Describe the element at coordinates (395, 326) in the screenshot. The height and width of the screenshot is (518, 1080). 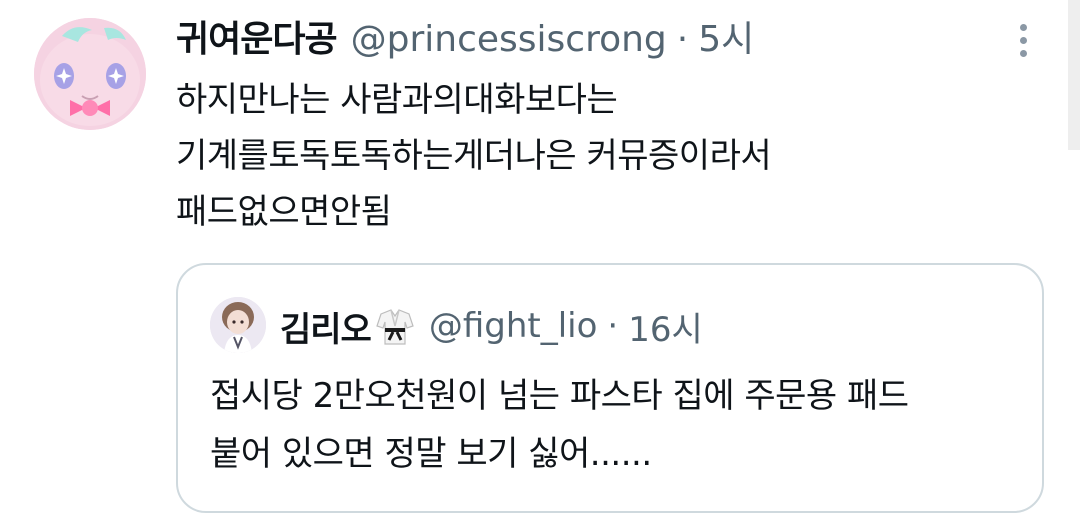
I see `martial-arts-uniform-icon` at that location.